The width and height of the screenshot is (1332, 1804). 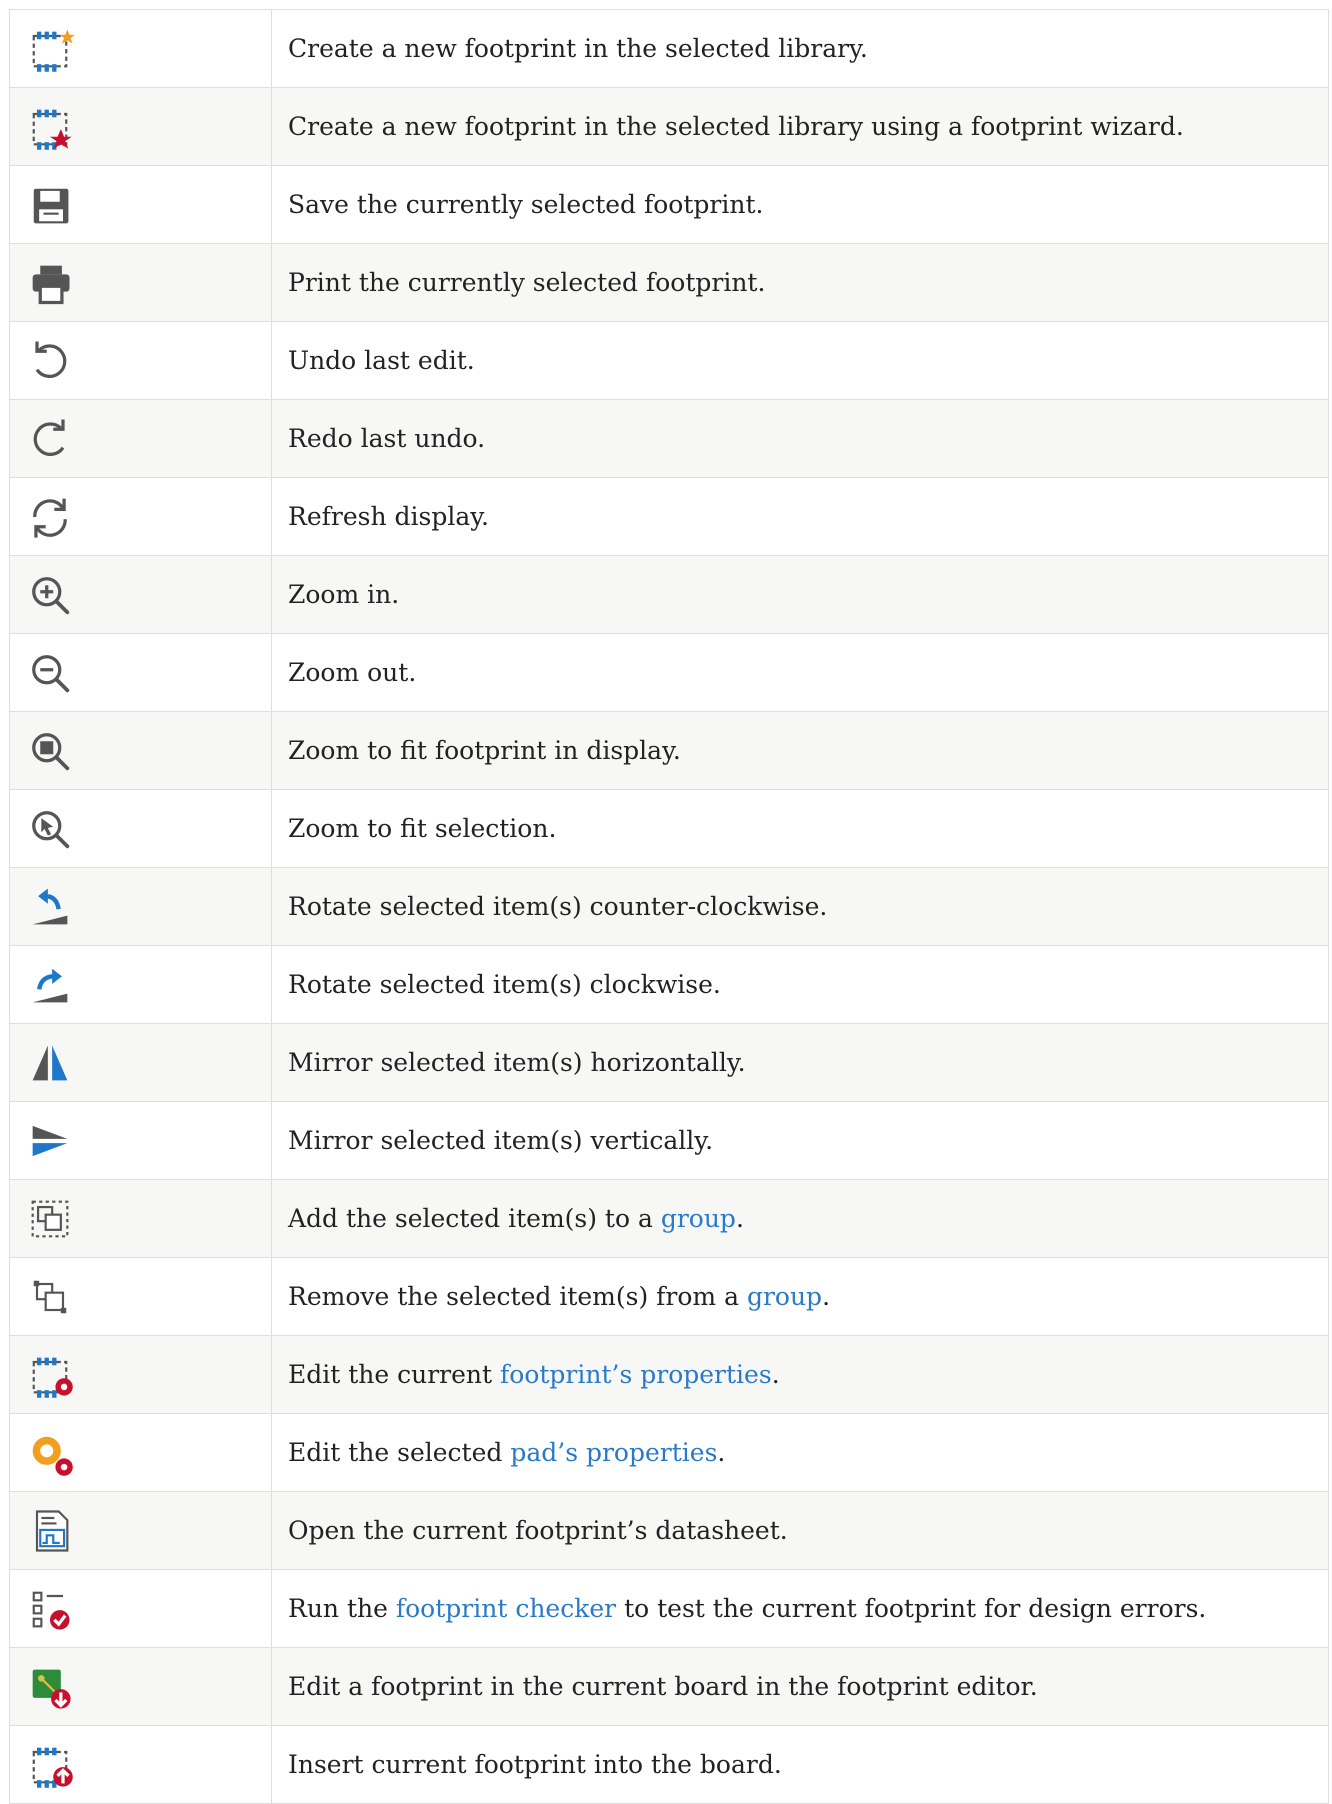 I want to click on footprint-checker-icon, so click(x=50, y=1609).